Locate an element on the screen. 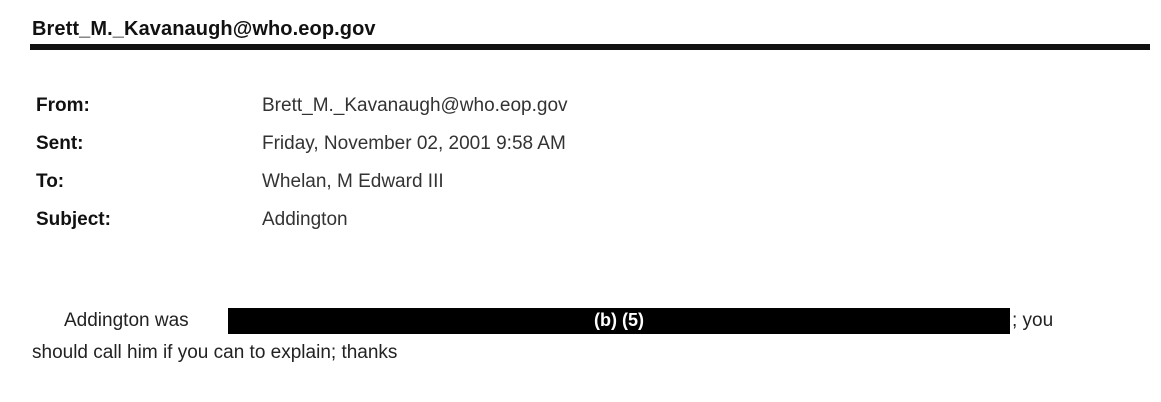  redaction-label: (b) (5) is located at coordinates (619, 320).